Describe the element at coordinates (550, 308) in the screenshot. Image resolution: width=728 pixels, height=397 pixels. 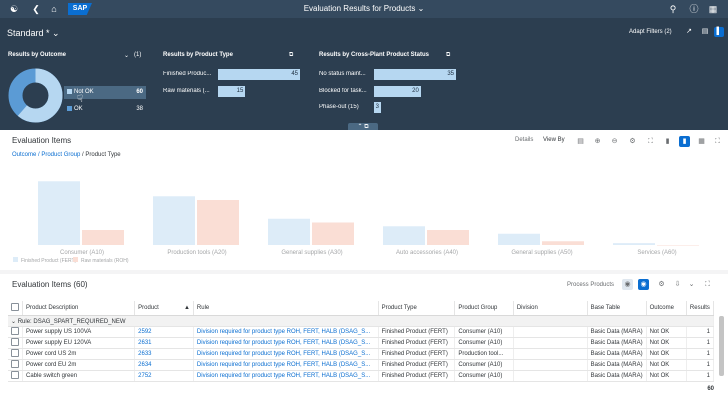
I see `column-header: Division` at that location.